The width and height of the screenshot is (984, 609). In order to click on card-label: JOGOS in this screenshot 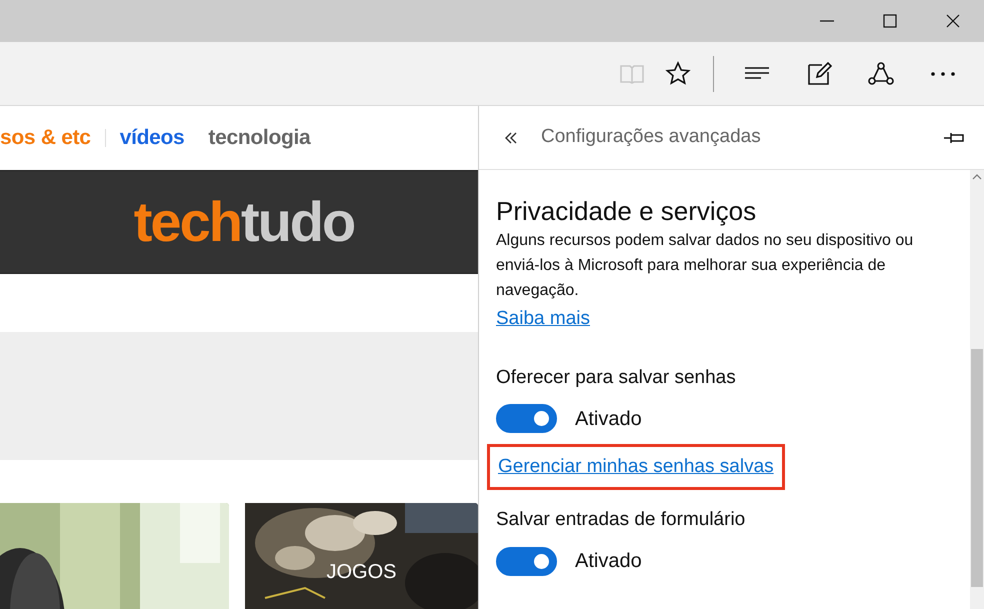, I will do `click(361, 572)`.